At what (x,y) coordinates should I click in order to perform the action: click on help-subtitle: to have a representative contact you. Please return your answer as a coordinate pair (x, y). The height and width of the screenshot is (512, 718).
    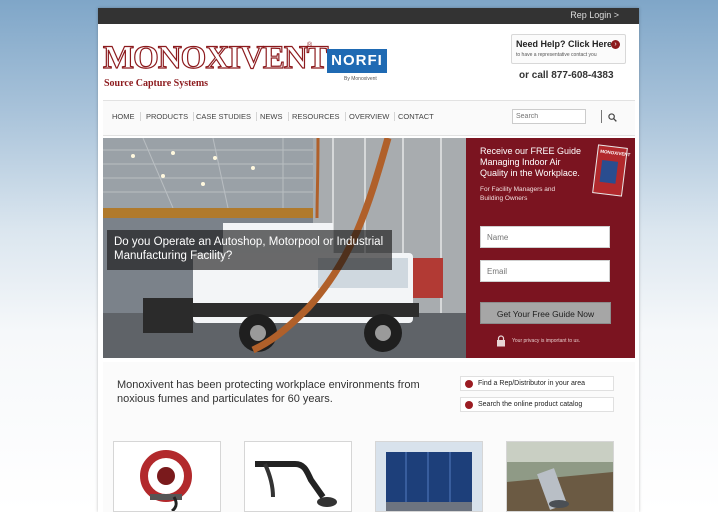
    Looking at the image, I should click on (556, 55).